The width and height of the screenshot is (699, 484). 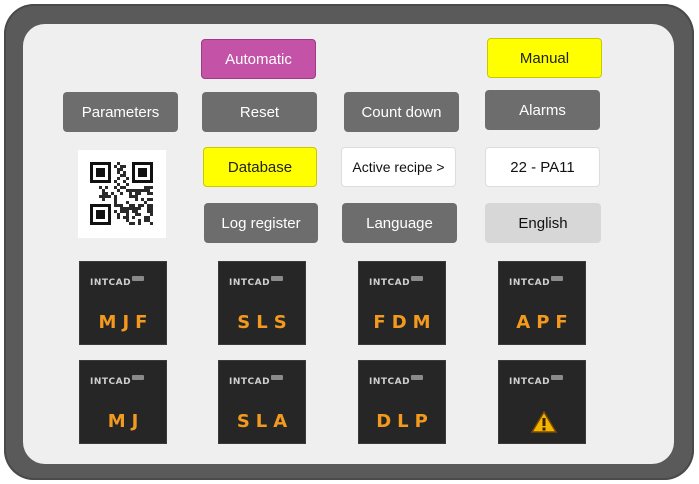 What do you see at coordinates (401, 112) in the screenshot?
I see `countdown-button: Count down` at bounding box center [401, 112].